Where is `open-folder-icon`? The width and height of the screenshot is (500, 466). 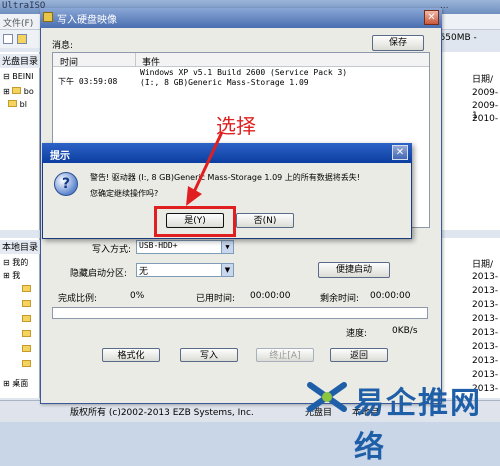
open-folder-icon is located at coordinates (22, 39).